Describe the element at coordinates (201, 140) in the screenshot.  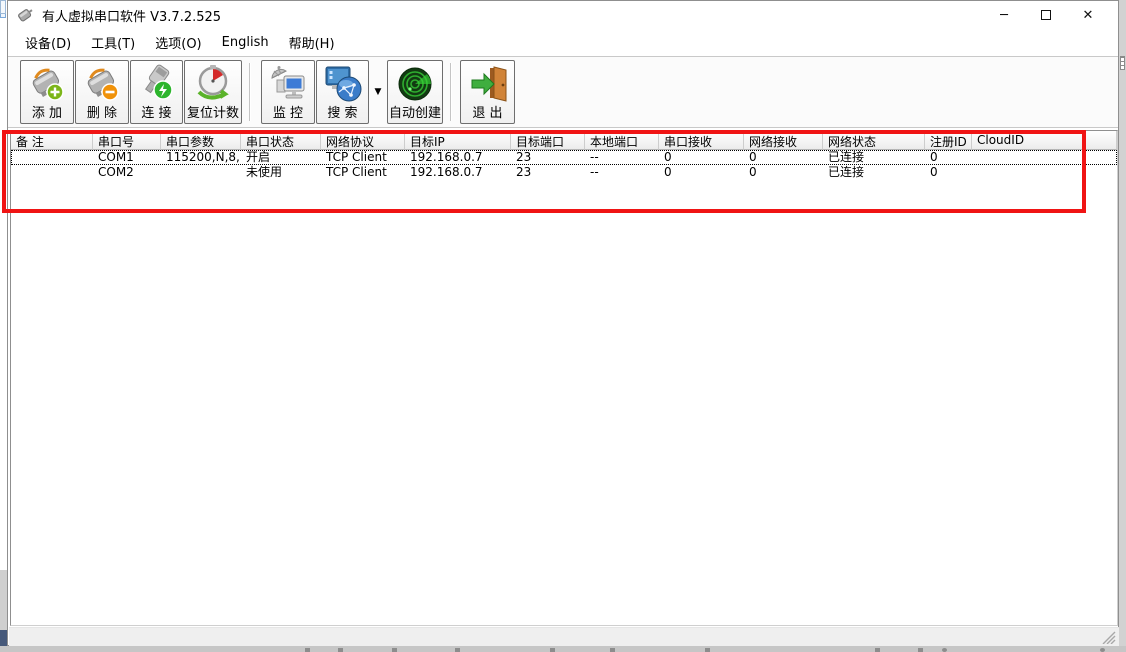
I see `column-header-3: 串口参数` at that location.